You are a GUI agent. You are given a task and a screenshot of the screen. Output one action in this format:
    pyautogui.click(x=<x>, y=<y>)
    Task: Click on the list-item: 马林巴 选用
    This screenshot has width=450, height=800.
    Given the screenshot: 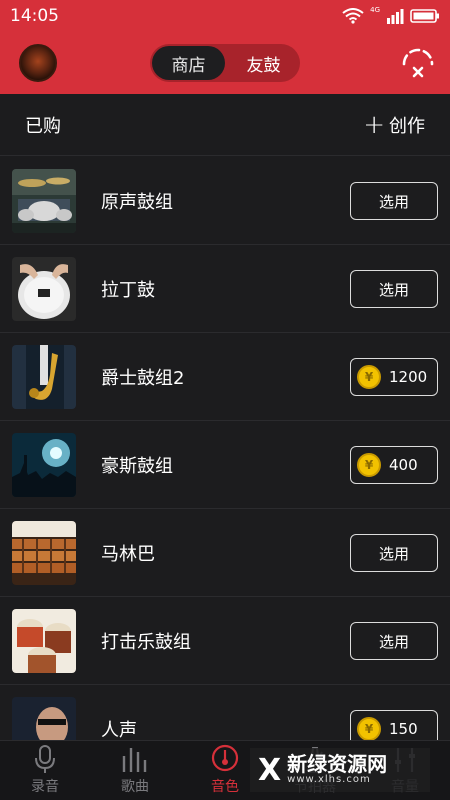 What is the action you would take?
    pyautogui.click(x=225, y=553)
    